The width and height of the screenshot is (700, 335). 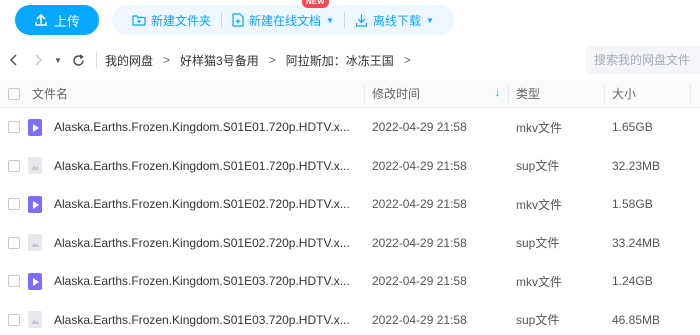 I want to click on sort-descending-icon: ↓, so click(x=498, y=93).